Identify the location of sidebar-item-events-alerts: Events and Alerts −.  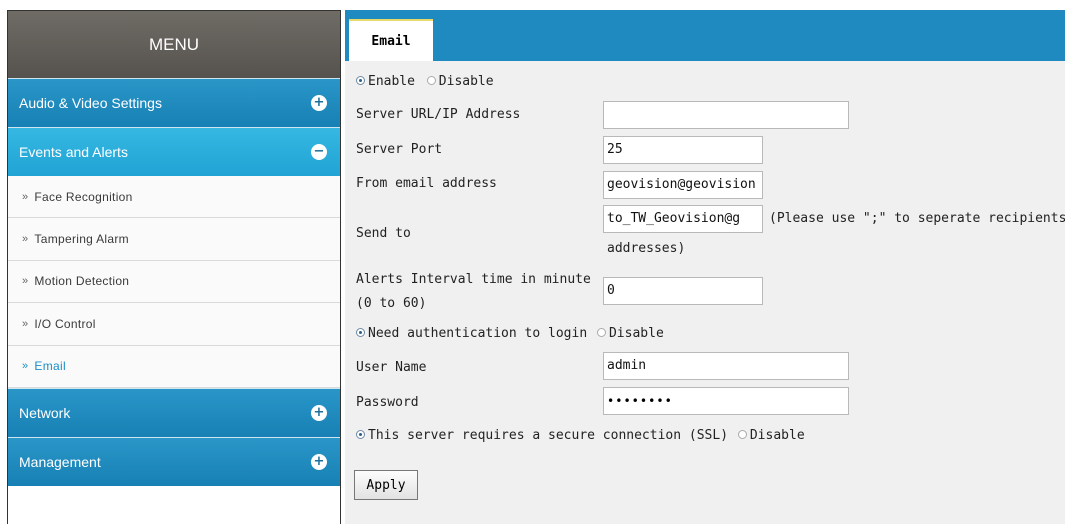
(174, 151).